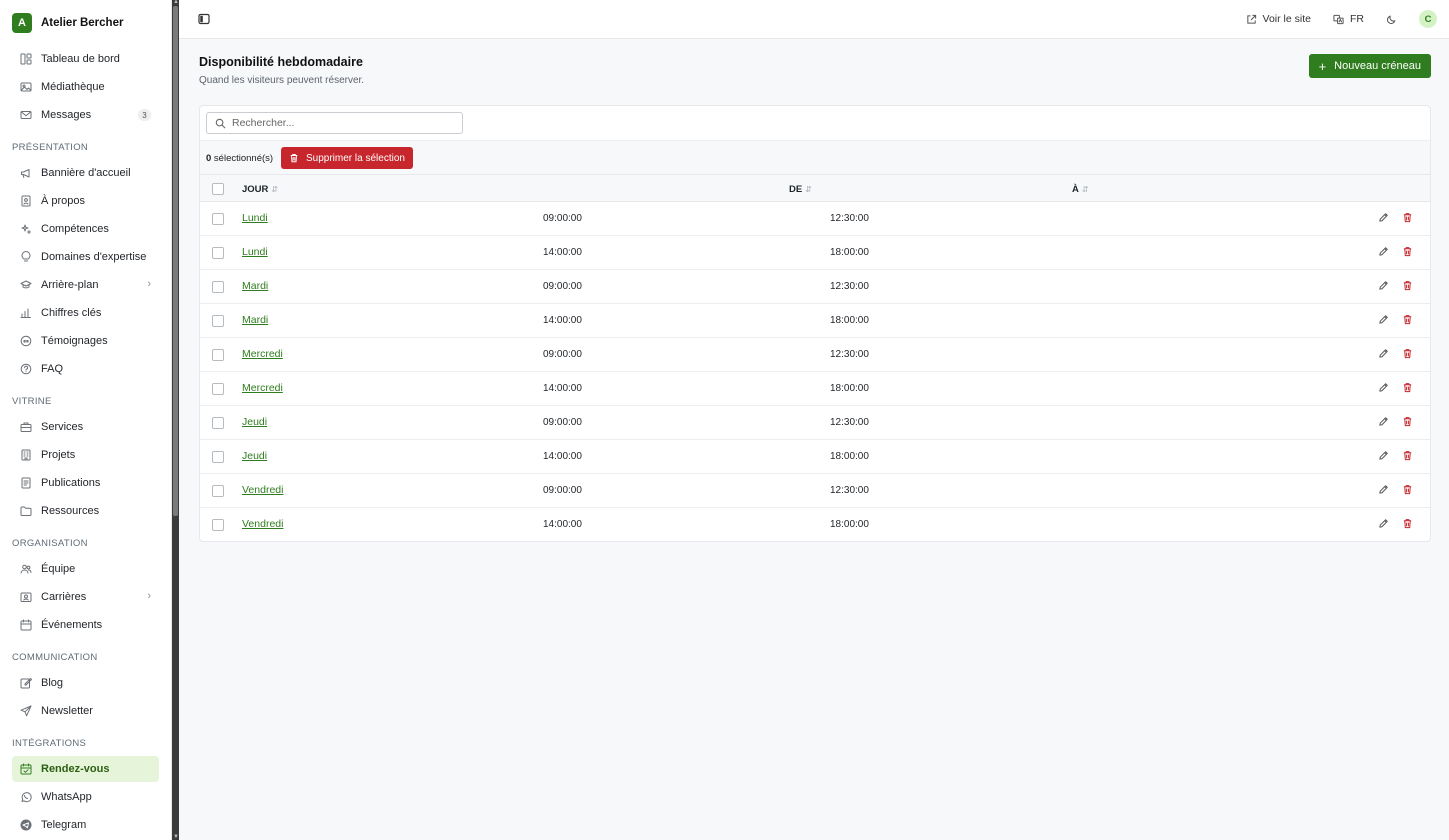 The height and width of the screenshot is (840, 1449). What do you see at coordinates (85, 341) in the screenshot?
I see `sidebar-item-temoignages: Témoignages` at bounding box center [85, 341].